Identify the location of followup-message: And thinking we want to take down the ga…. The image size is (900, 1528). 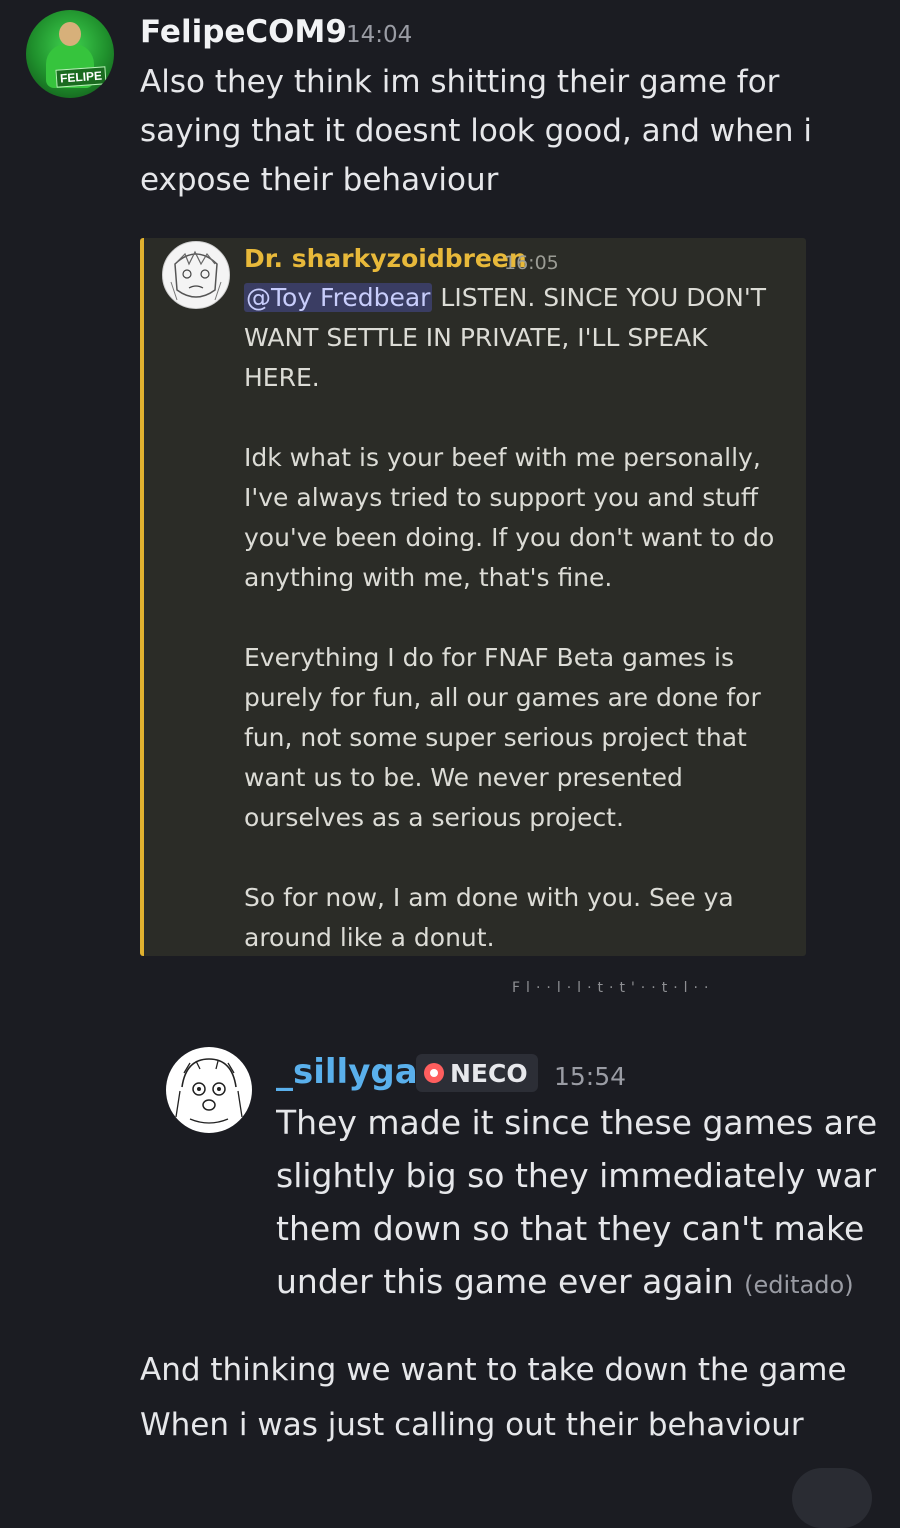
(510, 1398).